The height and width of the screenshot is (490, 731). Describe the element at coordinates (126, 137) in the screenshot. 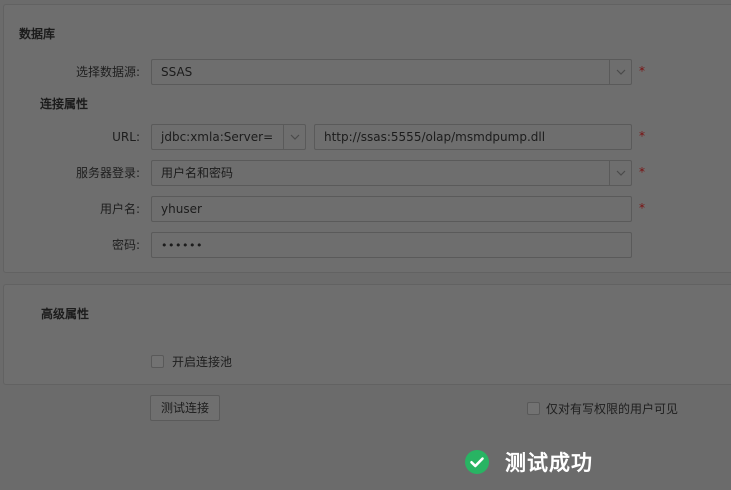

I see `url-label: URL:` at that location.